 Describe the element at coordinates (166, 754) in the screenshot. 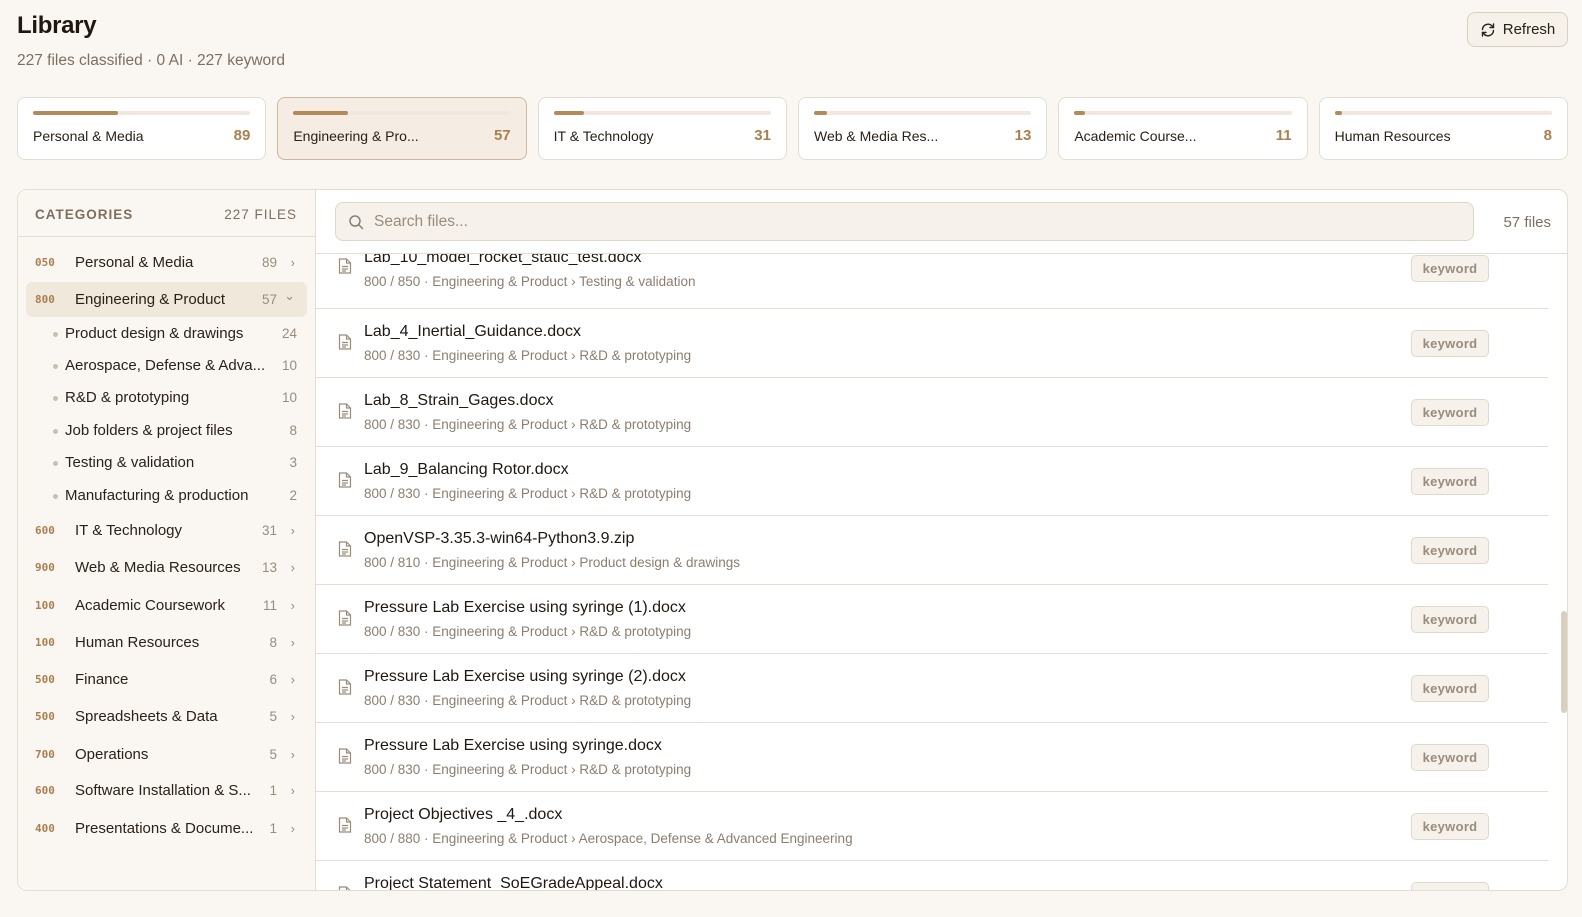

I see `sidebar-item-operations: 700 Operations 5 ›` at that location.